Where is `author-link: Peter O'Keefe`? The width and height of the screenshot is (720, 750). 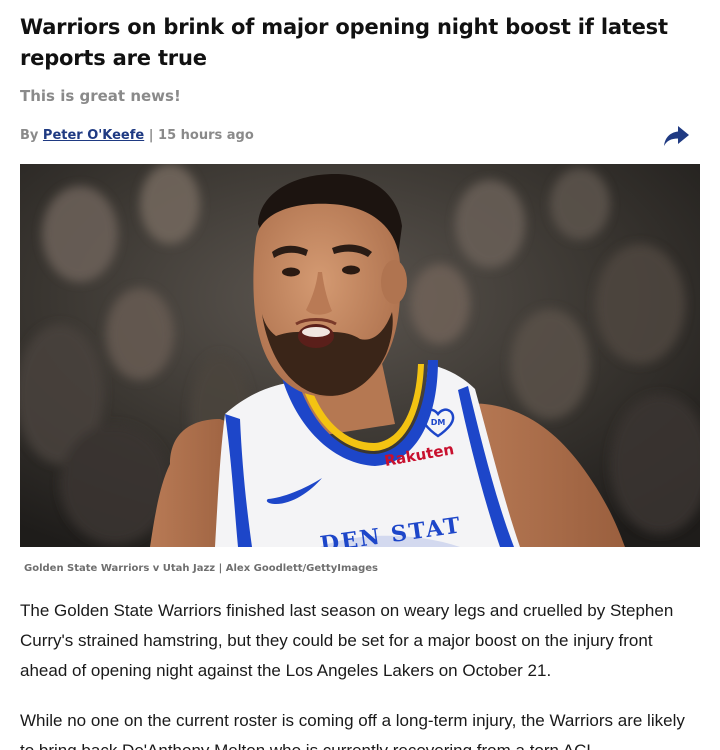 author-link: Peter O'Keefe is located at coordinates (93, 135).